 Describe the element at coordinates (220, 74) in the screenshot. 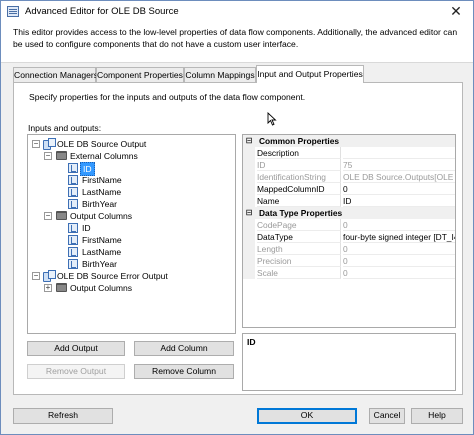

I see `tab-column-mappings: Column Mappings` at that location.